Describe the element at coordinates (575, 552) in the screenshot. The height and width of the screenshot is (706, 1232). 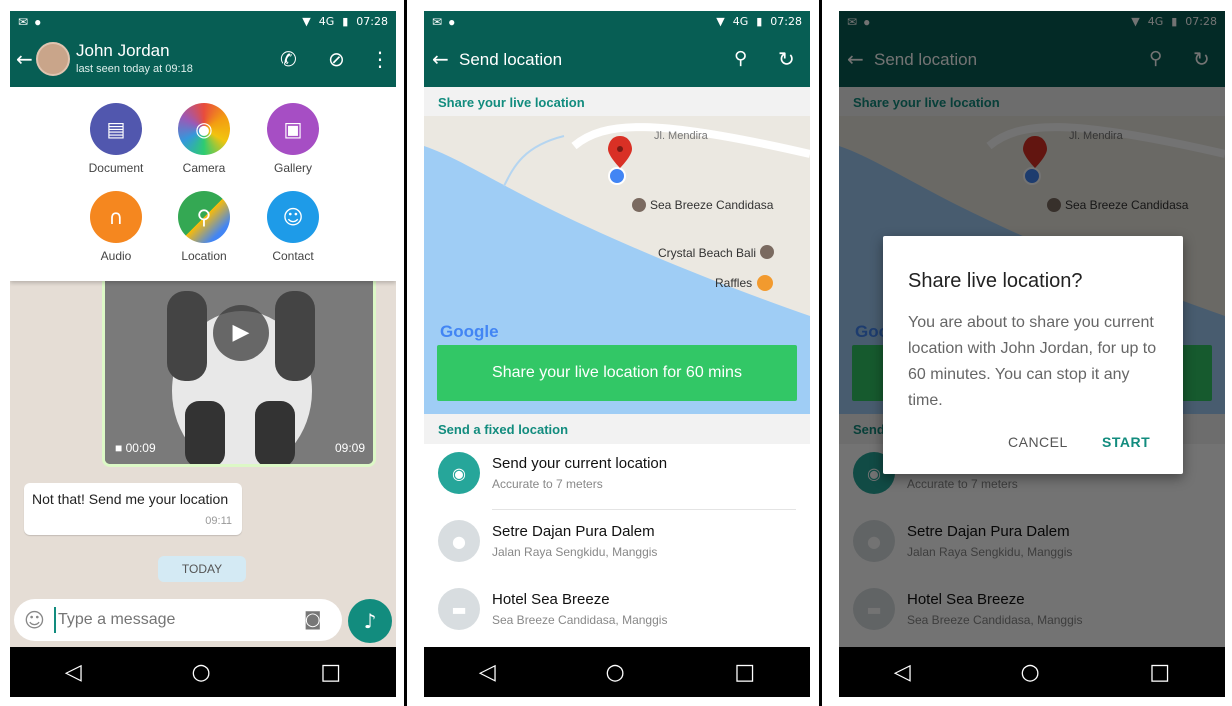
I see `location-subtitle: Jalan Raya Sengkidu, Manggis` at that location.